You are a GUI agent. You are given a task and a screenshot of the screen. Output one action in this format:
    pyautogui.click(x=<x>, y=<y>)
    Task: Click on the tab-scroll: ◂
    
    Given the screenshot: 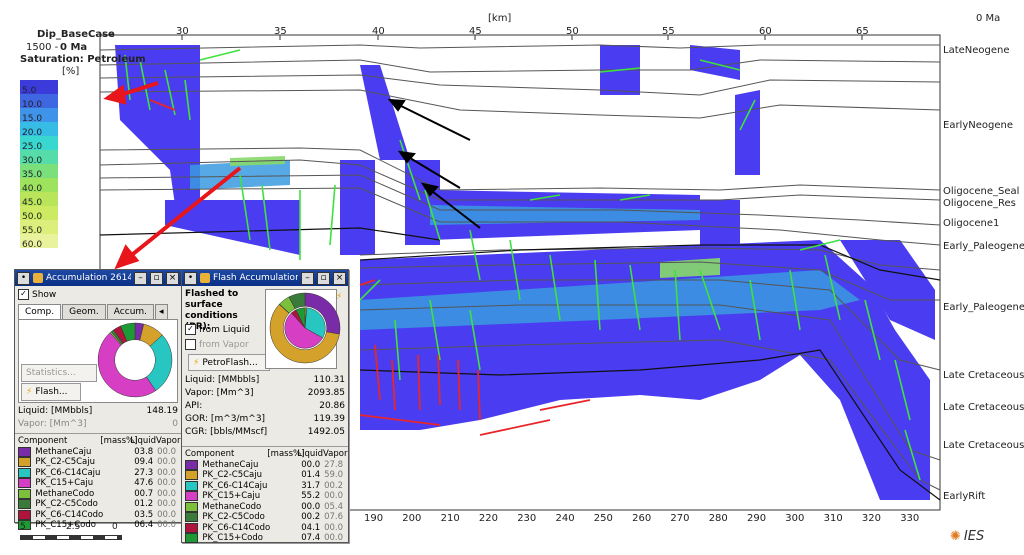 What is the action you would take?
    pyautogui.click(x=161, y=311)
    